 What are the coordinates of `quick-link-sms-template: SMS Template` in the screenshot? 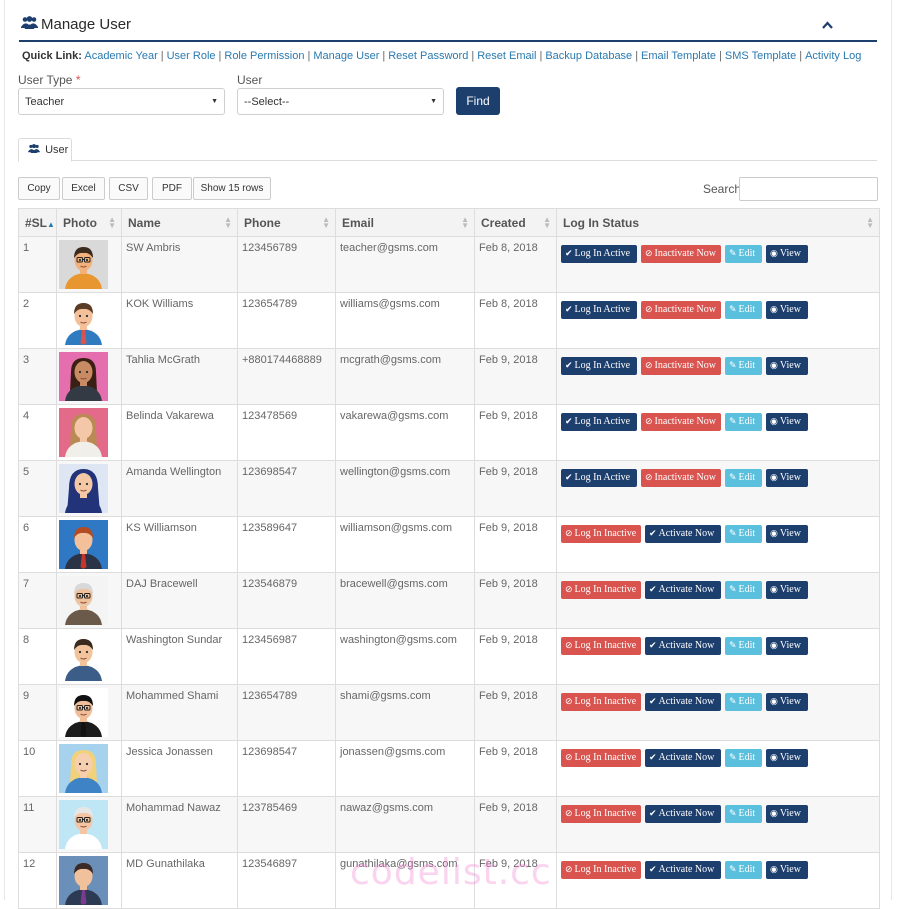 It's located at (760, 56).